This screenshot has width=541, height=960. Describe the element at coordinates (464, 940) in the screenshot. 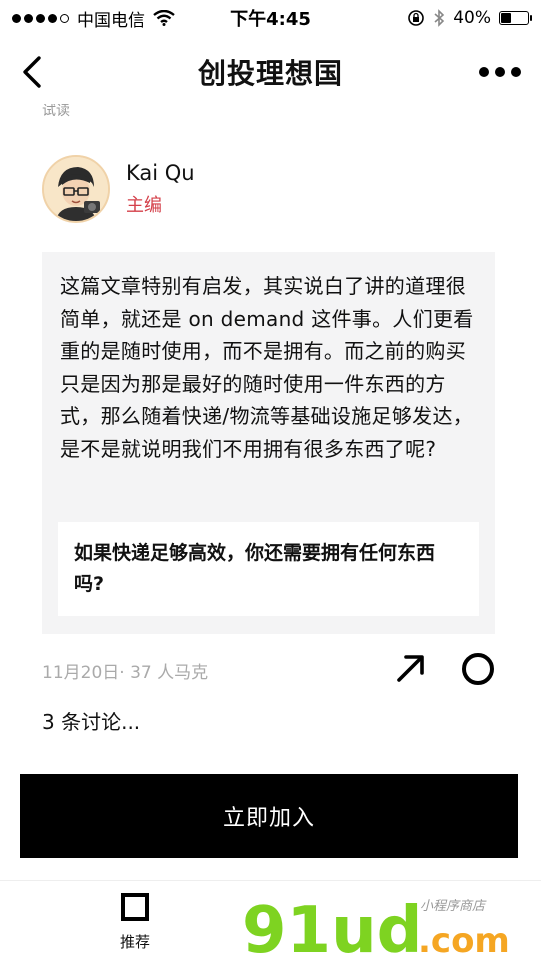

I see `watermark-suffix: .com` at that location.